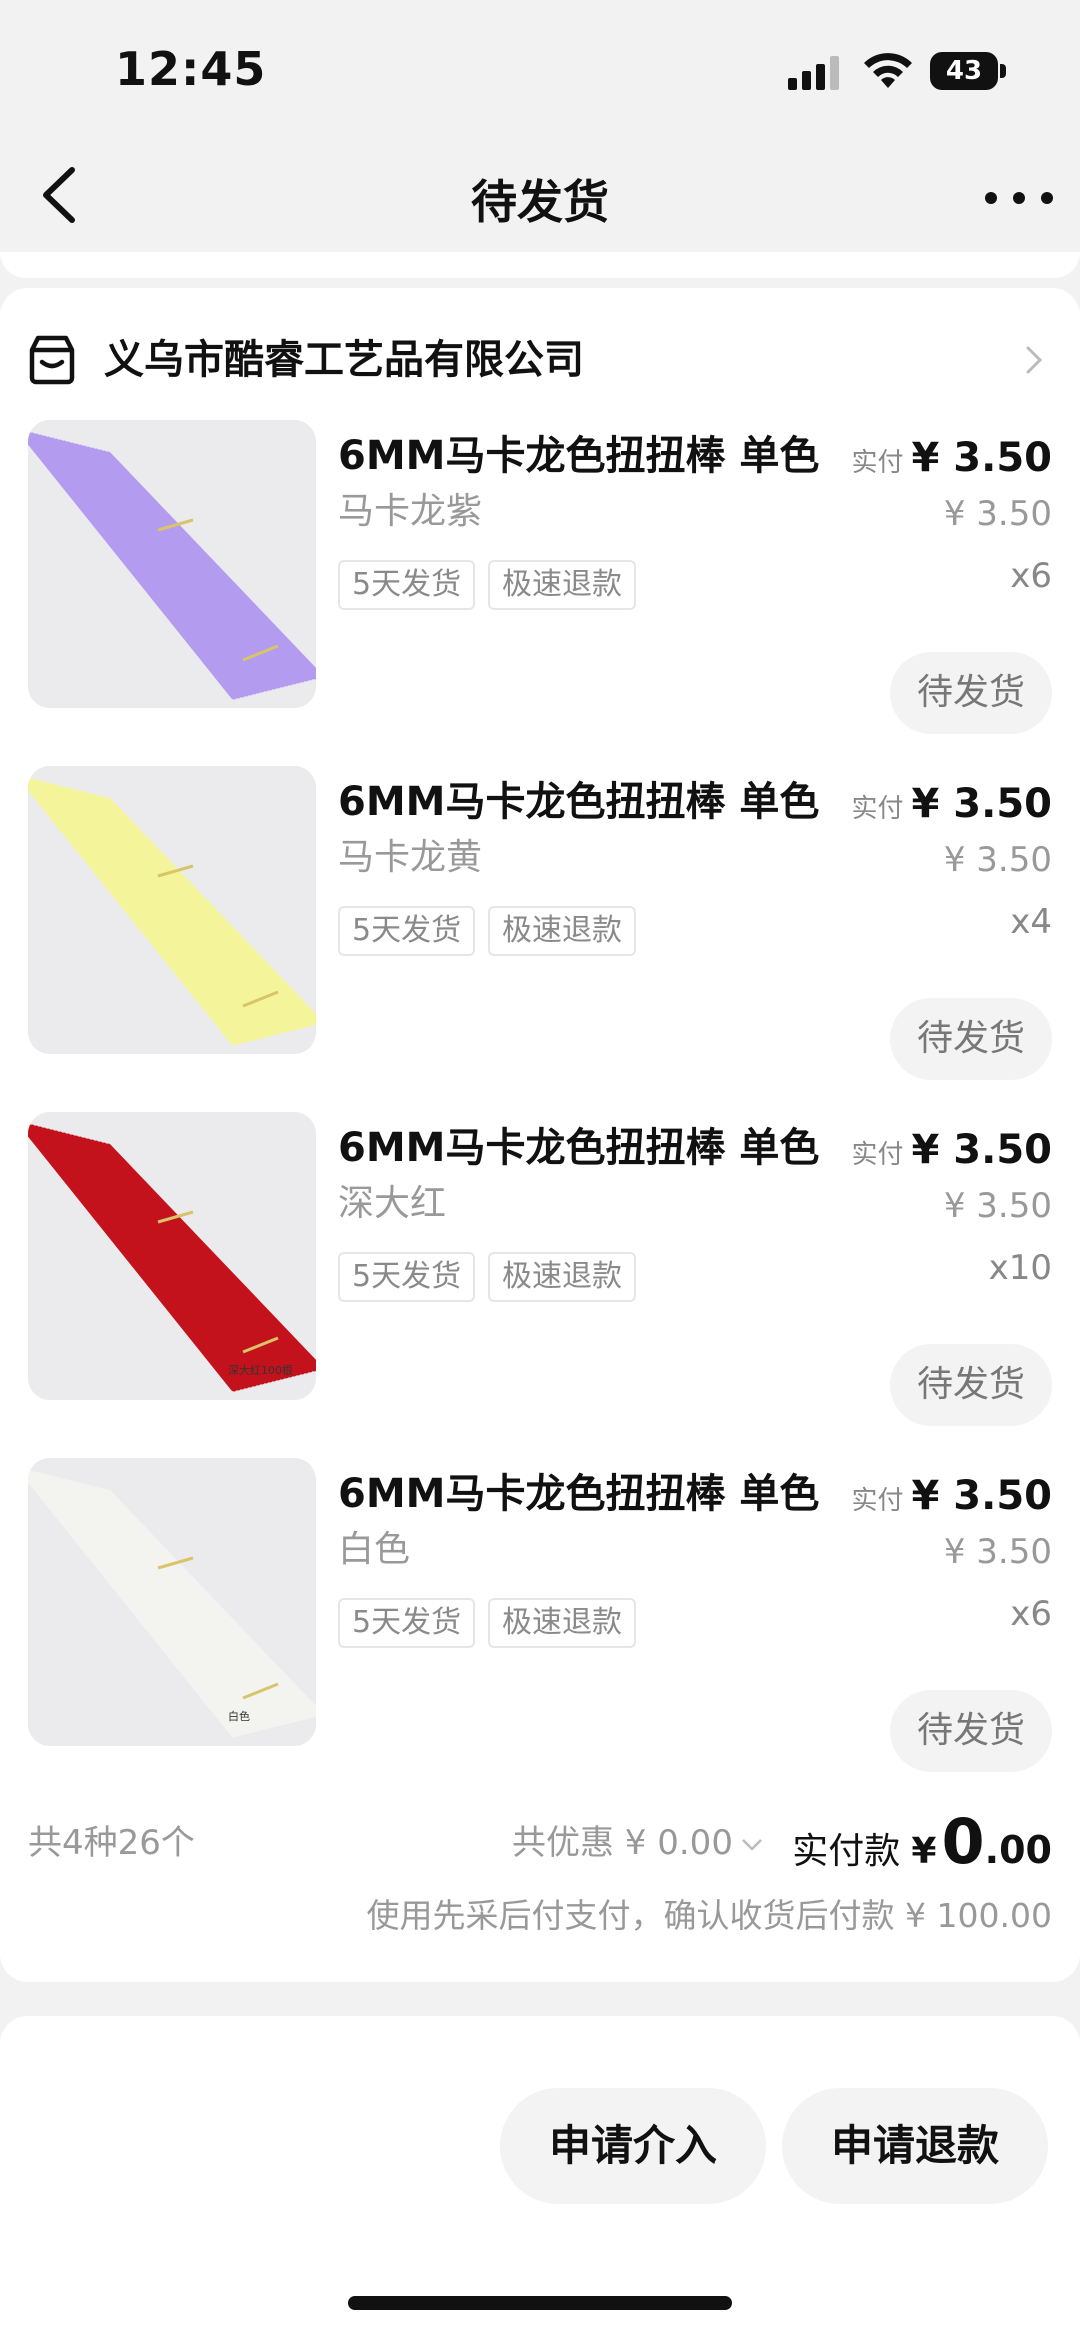 The width and height of the screenshot is (1080, 2337). Describe the element at coordinates (540, 70) in the screenshot. I see `status-bar: 12:45 43` at that location.